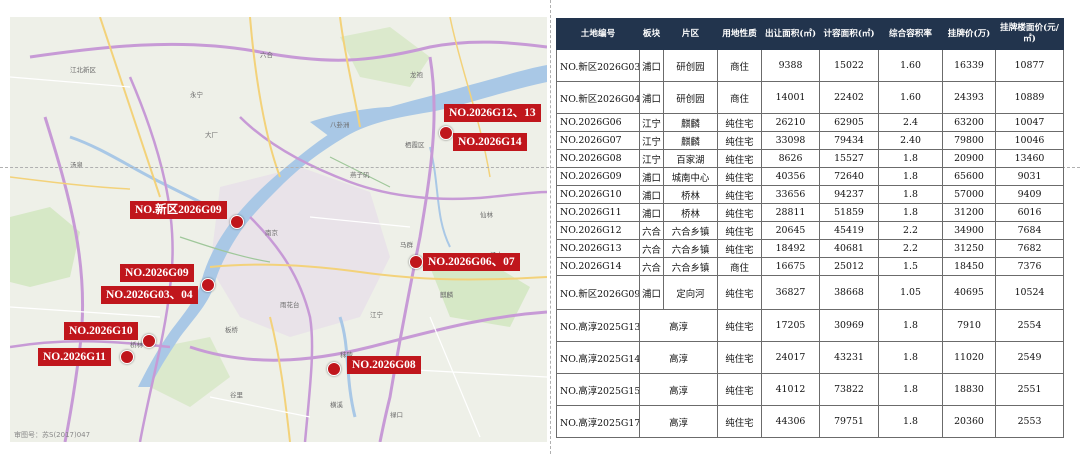 The image size is (1080, 454). Describe the element at coordinates (790, 122) in the screenshot. I see `cell-site-area: 26210` at that location.